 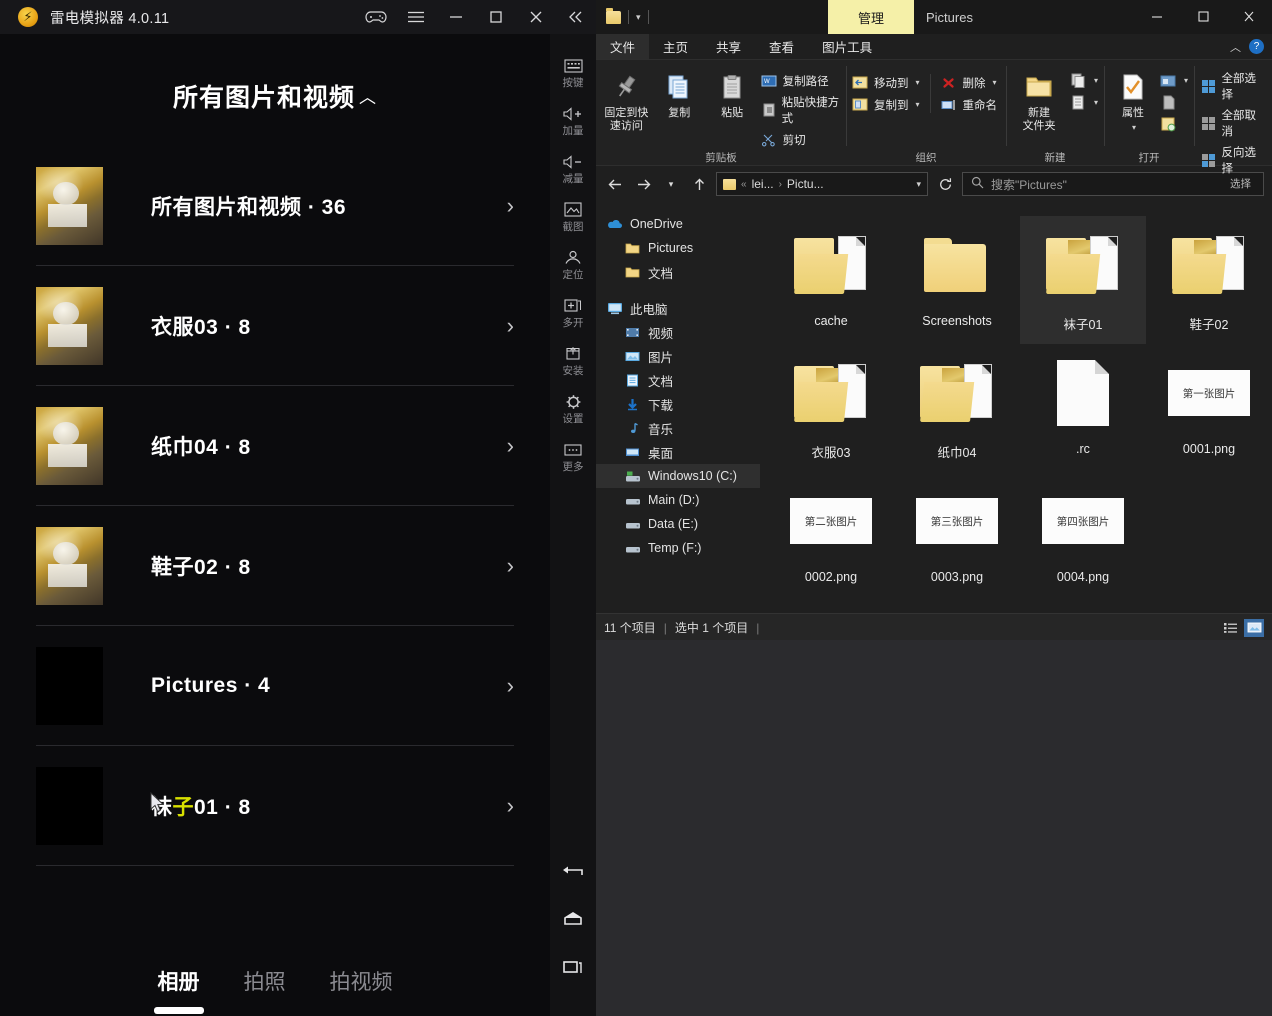 What do you see at coordinates (275, 206) in the screenshot?
I see `album-row: 所有图片和视频 · 36 ›` at bounding box center [275, 206].